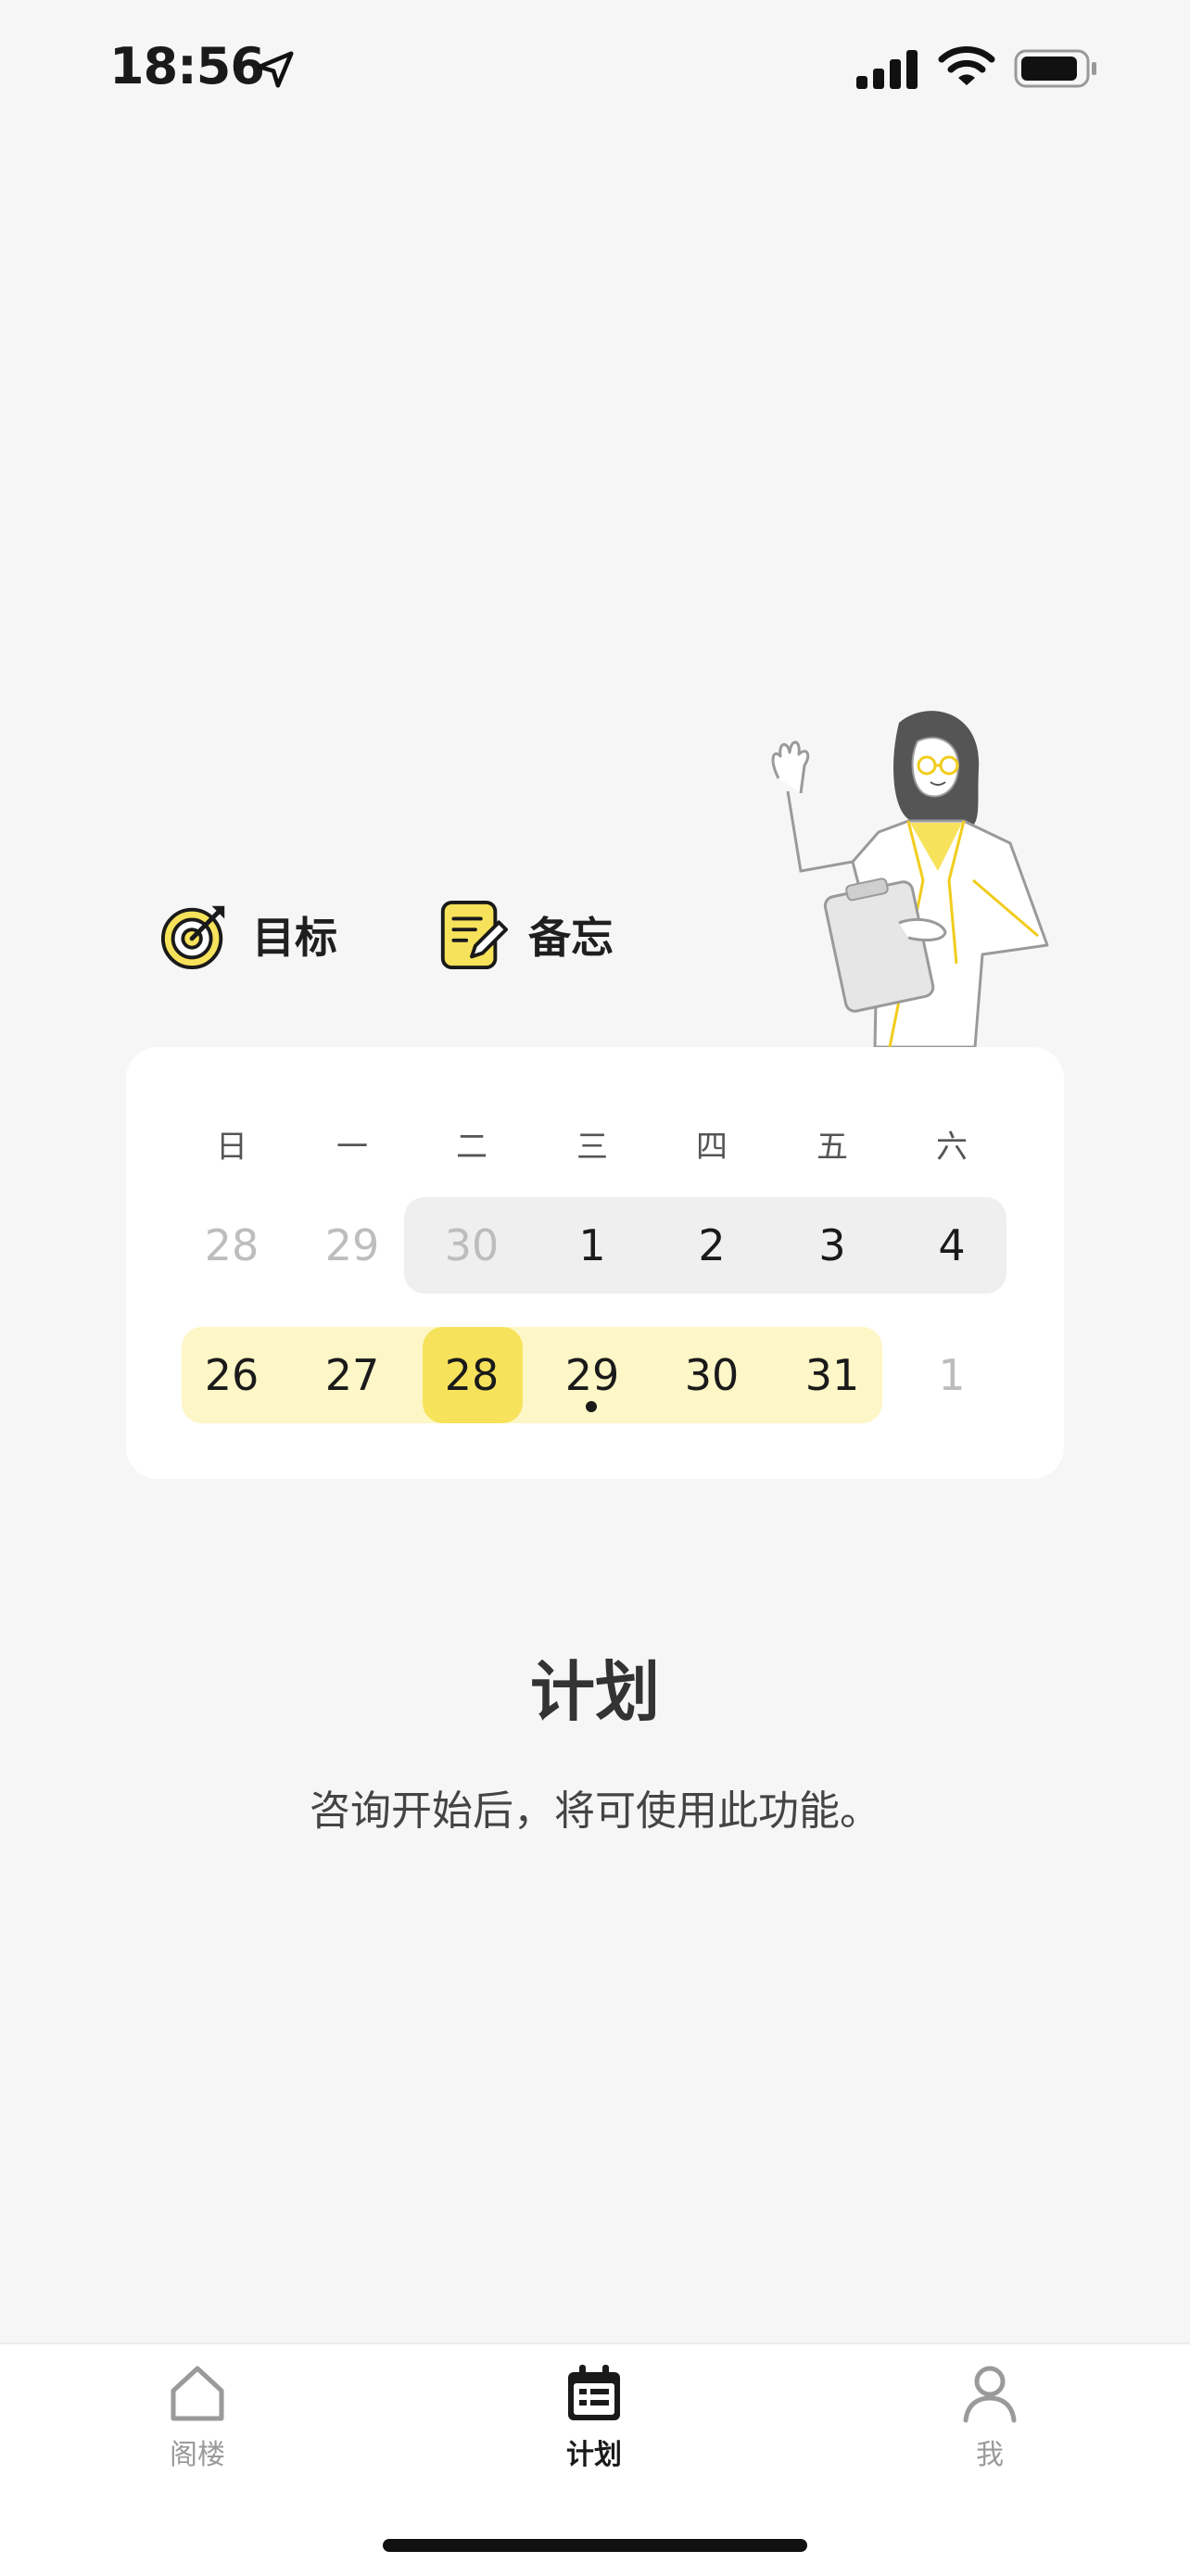 Image resolution: width=1190 pixels, height=2576 pixels. I want to click on current-week-highlight, so click(532, 1375).